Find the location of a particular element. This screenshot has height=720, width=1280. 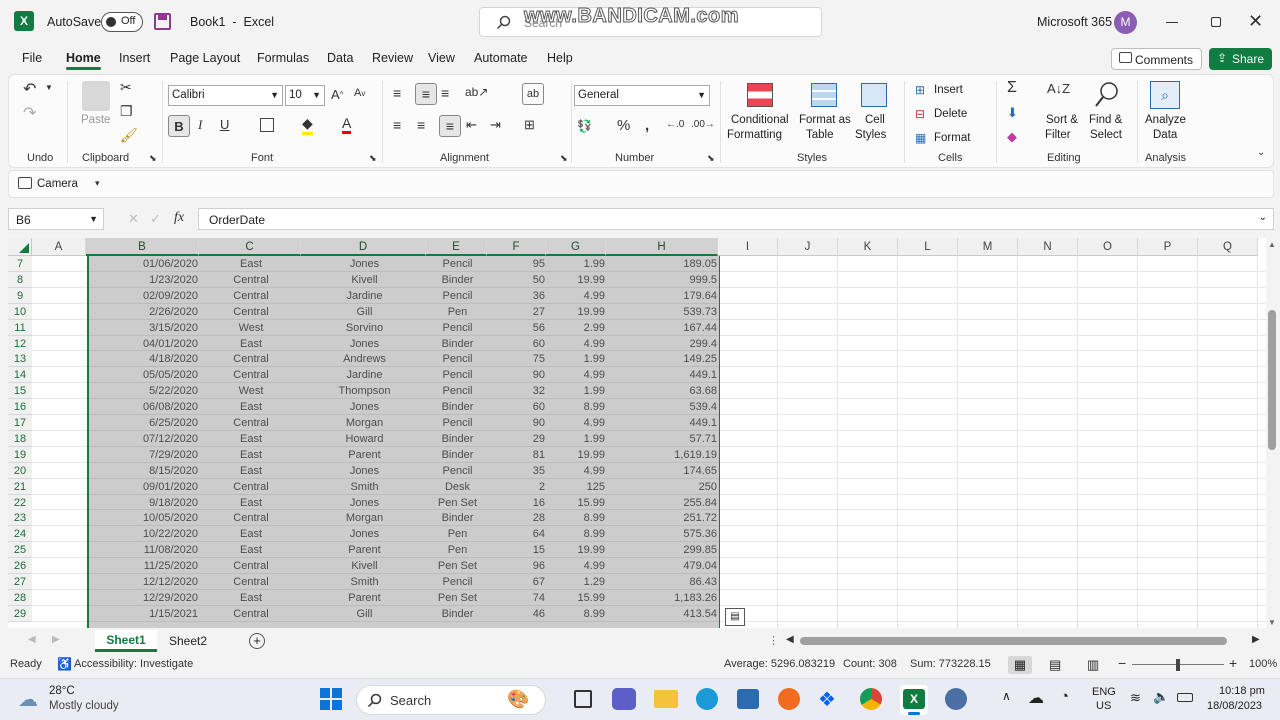

tray-overflow-icon: ∧ is located at coordinates (1006, 696).